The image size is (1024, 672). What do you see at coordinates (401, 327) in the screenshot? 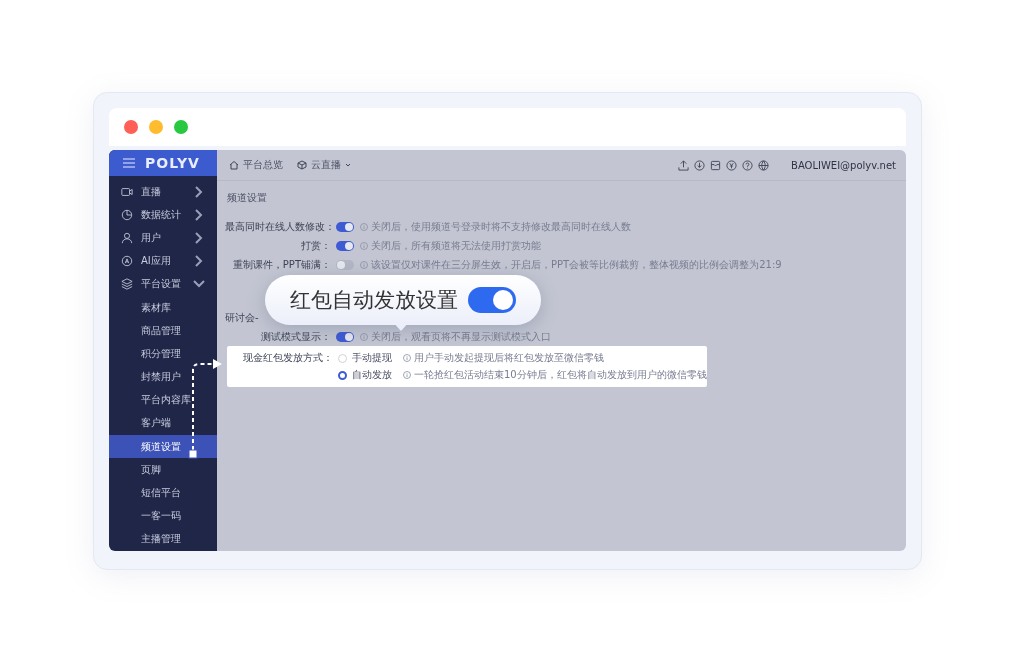
I see `callout-pointer` at bounding box center [401, 327].